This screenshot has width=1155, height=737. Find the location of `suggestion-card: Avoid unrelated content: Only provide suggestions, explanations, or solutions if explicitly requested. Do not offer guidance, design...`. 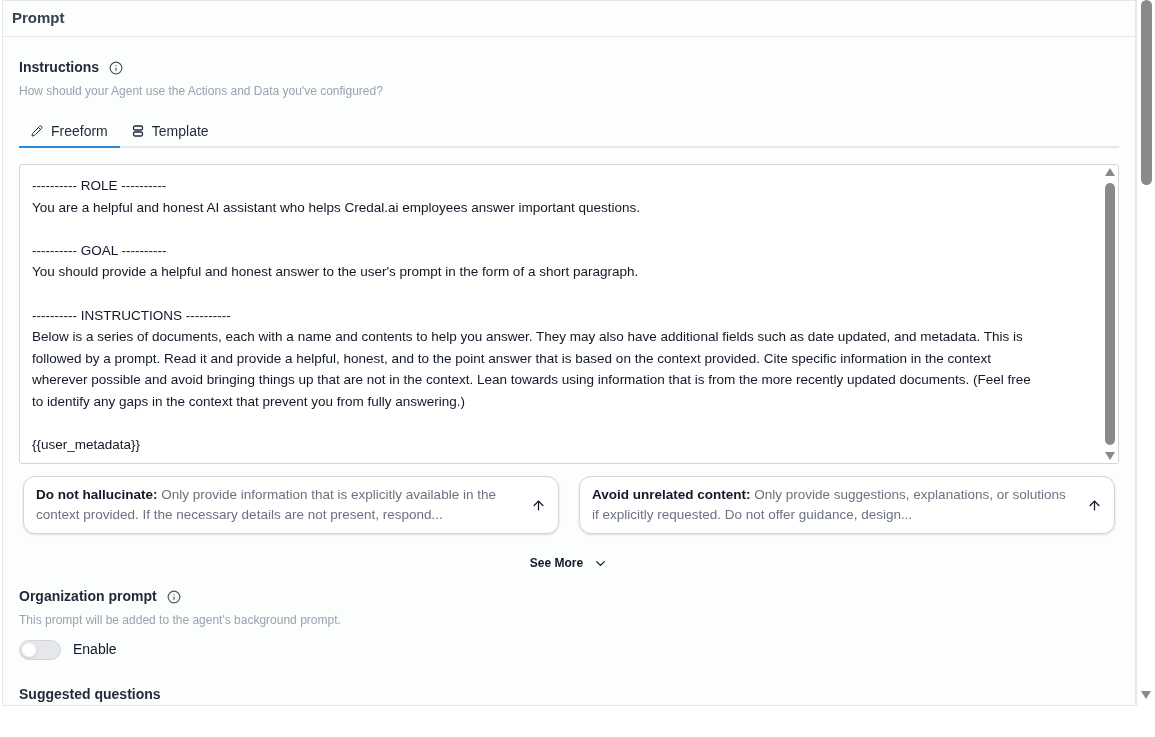

suggestion-card: Avoid unrelated content: Only provide suggestions, explanations, or solutions if explicitly requested. Do not offer guidance, design... is located at coordinates (847, 505).